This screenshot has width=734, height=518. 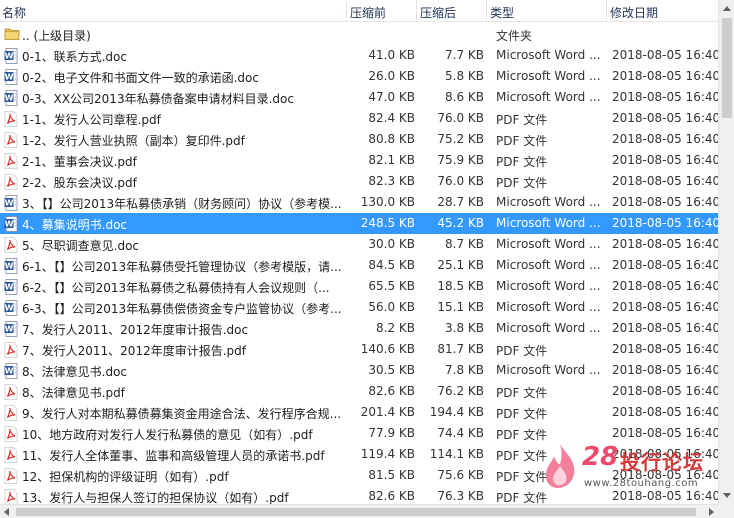 What do you see at coordinates (464, 55) in the screenshot?
I see `file-size: 7.7 KB` at bounding box center [464, 55].